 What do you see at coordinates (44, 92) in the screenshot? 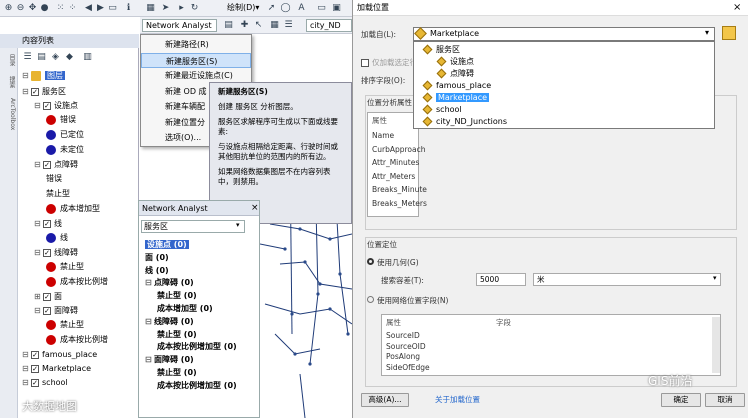
I see `toc-row: ⊟ ✓ 服务区` at bounding box center [44, 92].